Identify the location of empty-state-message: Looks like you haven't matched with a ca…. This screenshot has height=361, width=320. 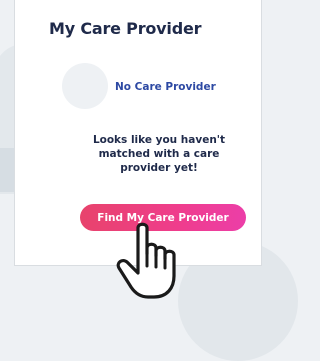
(159, 154).